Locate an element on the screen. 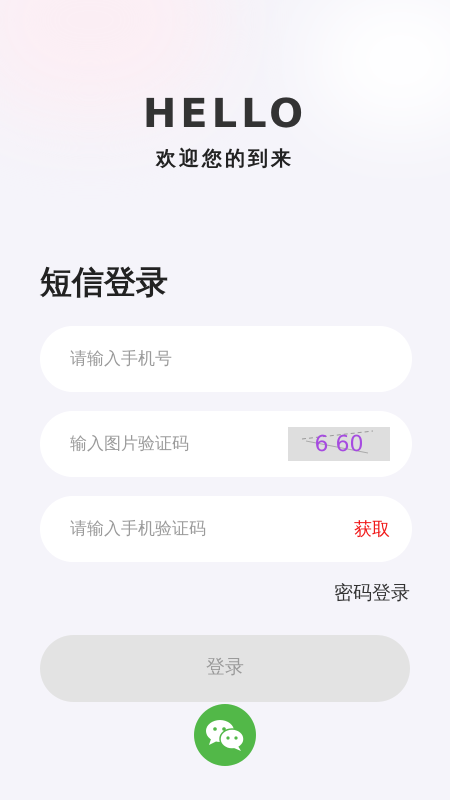 The width and height of the screenshot is (450, 800). captcha-image: 6 60 is located at coordinates (339, 444).